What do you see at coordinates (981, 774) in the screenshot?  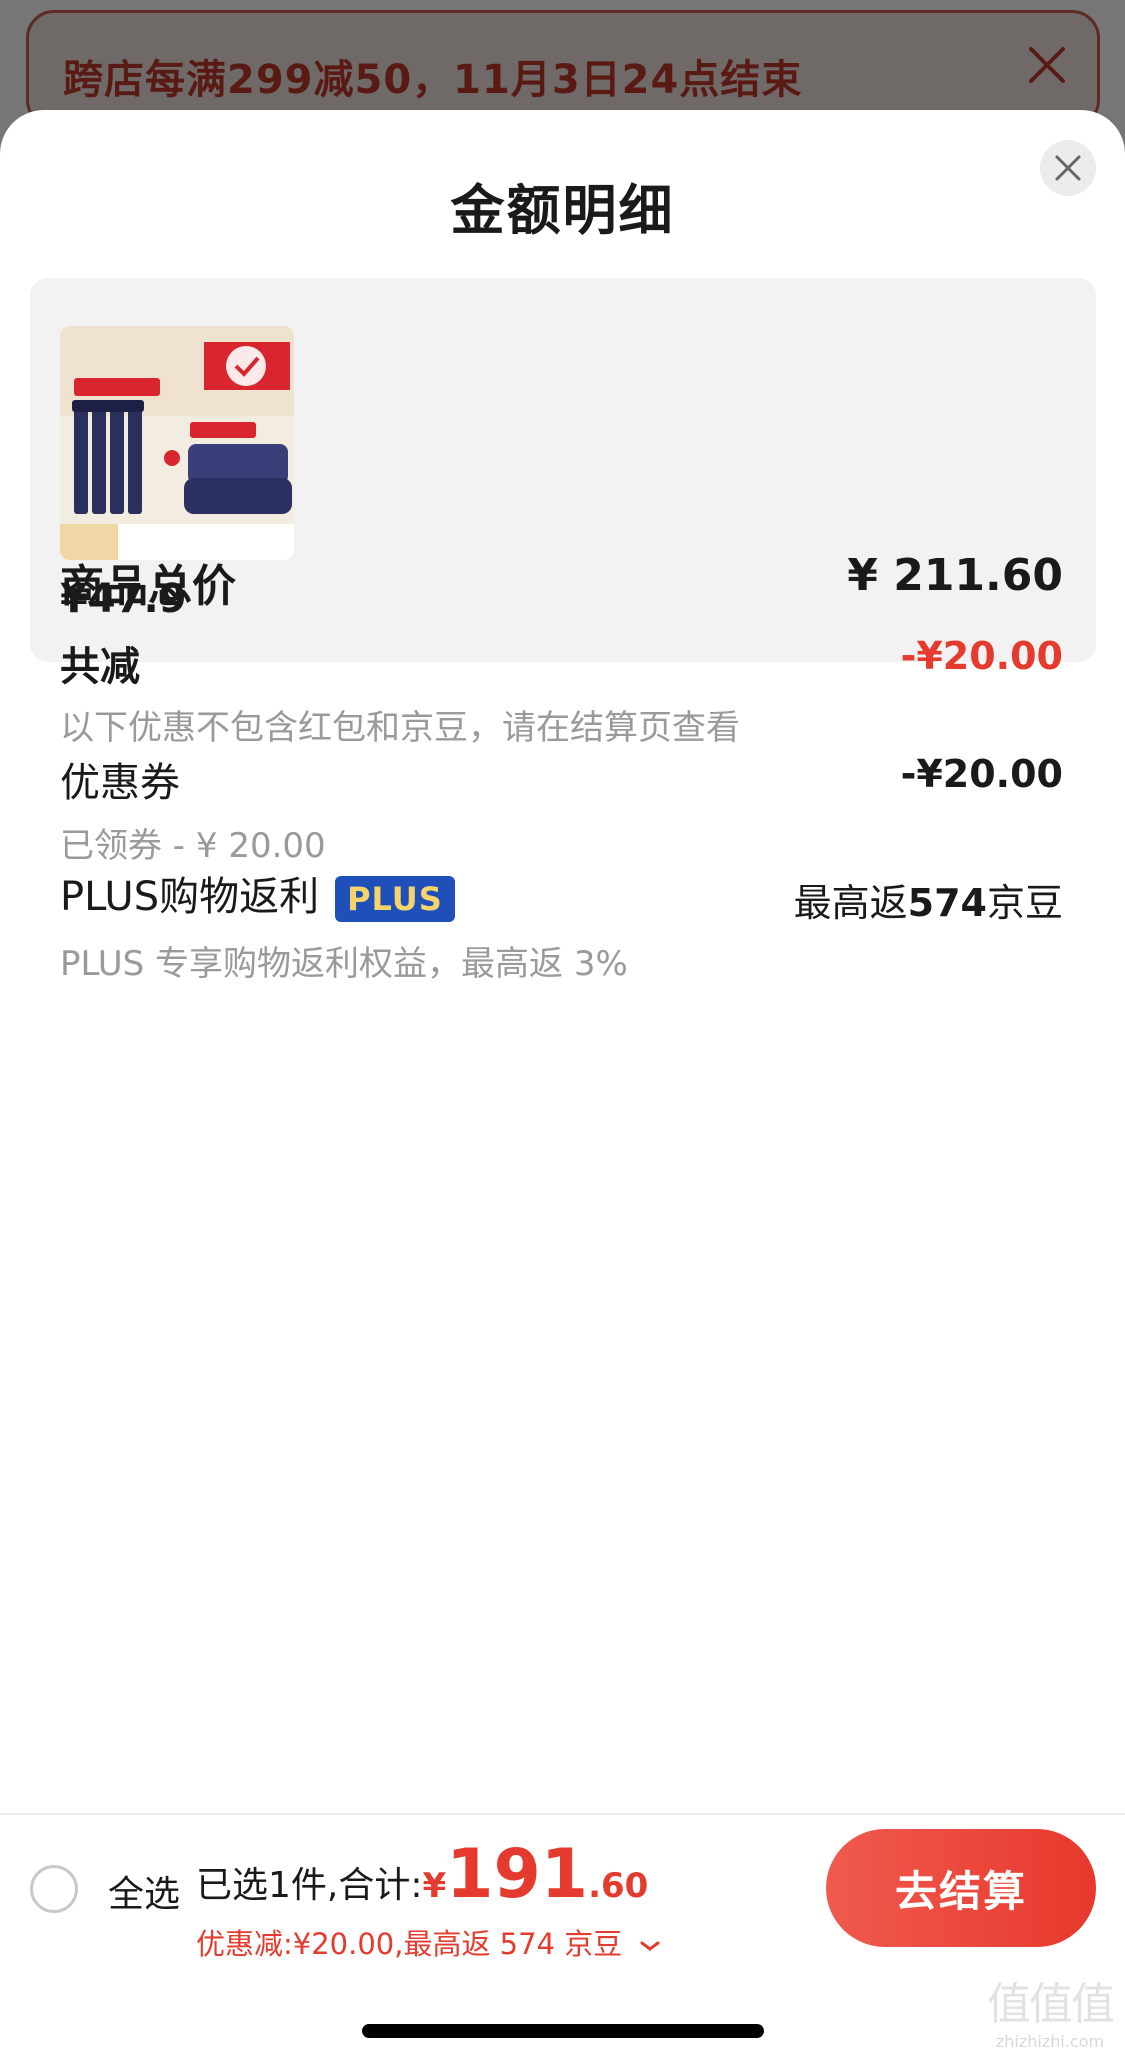 I see `coupon-value: -¥20.00` at bounding box center [981, 774].